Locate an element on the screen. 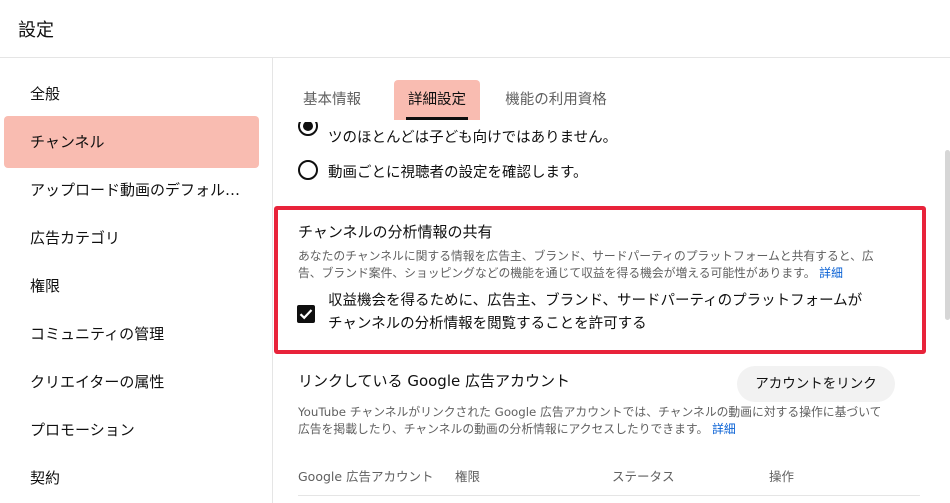  sidebar-item-creator-attributes: クリエイターの属性 is located at coordinates (131, 382).